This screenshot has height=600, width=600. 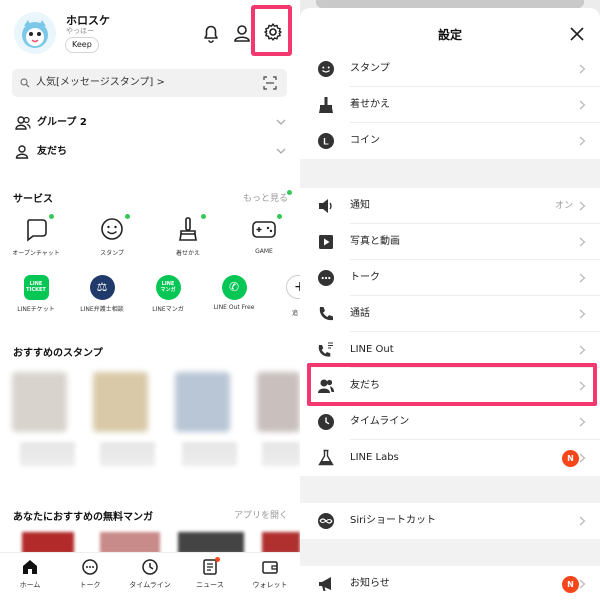 What do you see at coordinates (326, 458) in the screenshot?
I see `flask-icon` at bounding box center [326, 458].